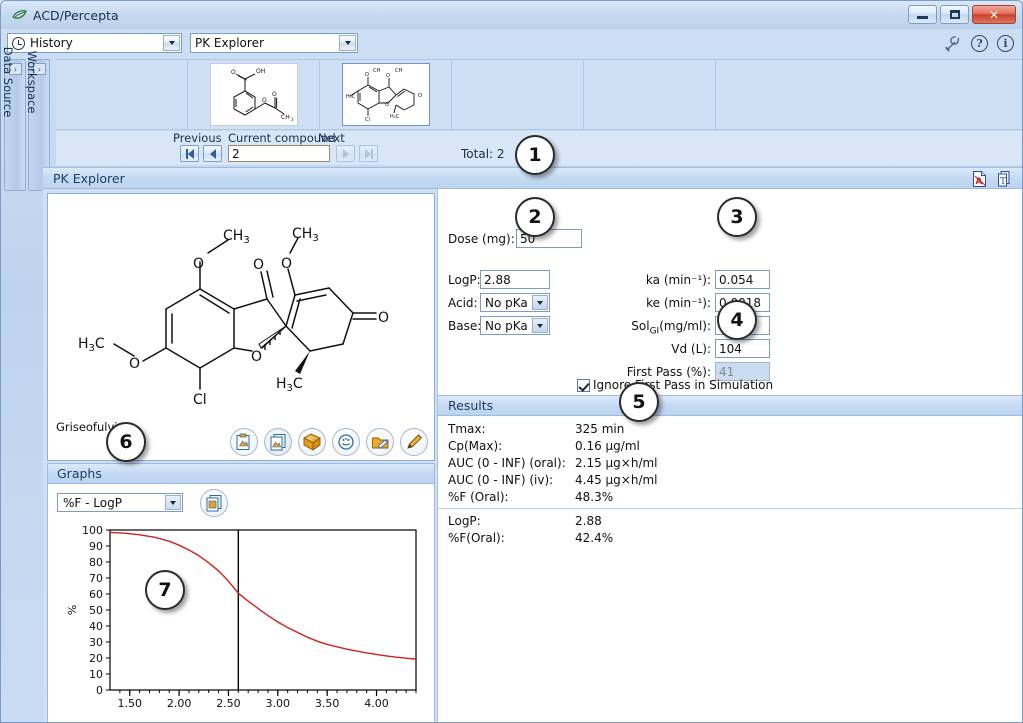  Describe the element at coordinates (594, 537) in the screenshot. I see `result-value: 42.4%` at that location.